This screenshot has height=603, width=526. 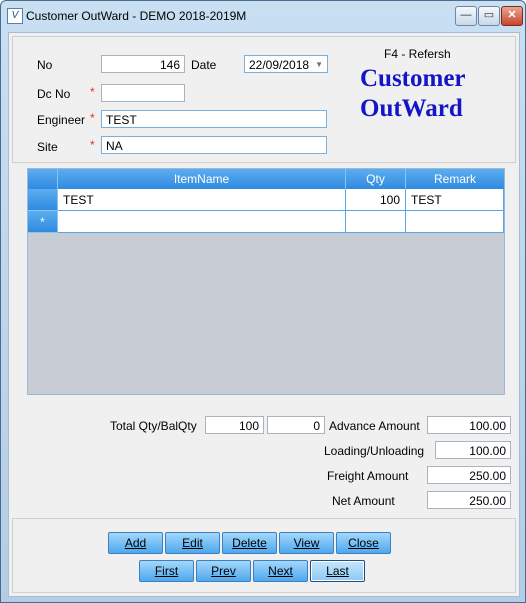 I want to click on site-required-mark: *, so click(x=92, y=145).